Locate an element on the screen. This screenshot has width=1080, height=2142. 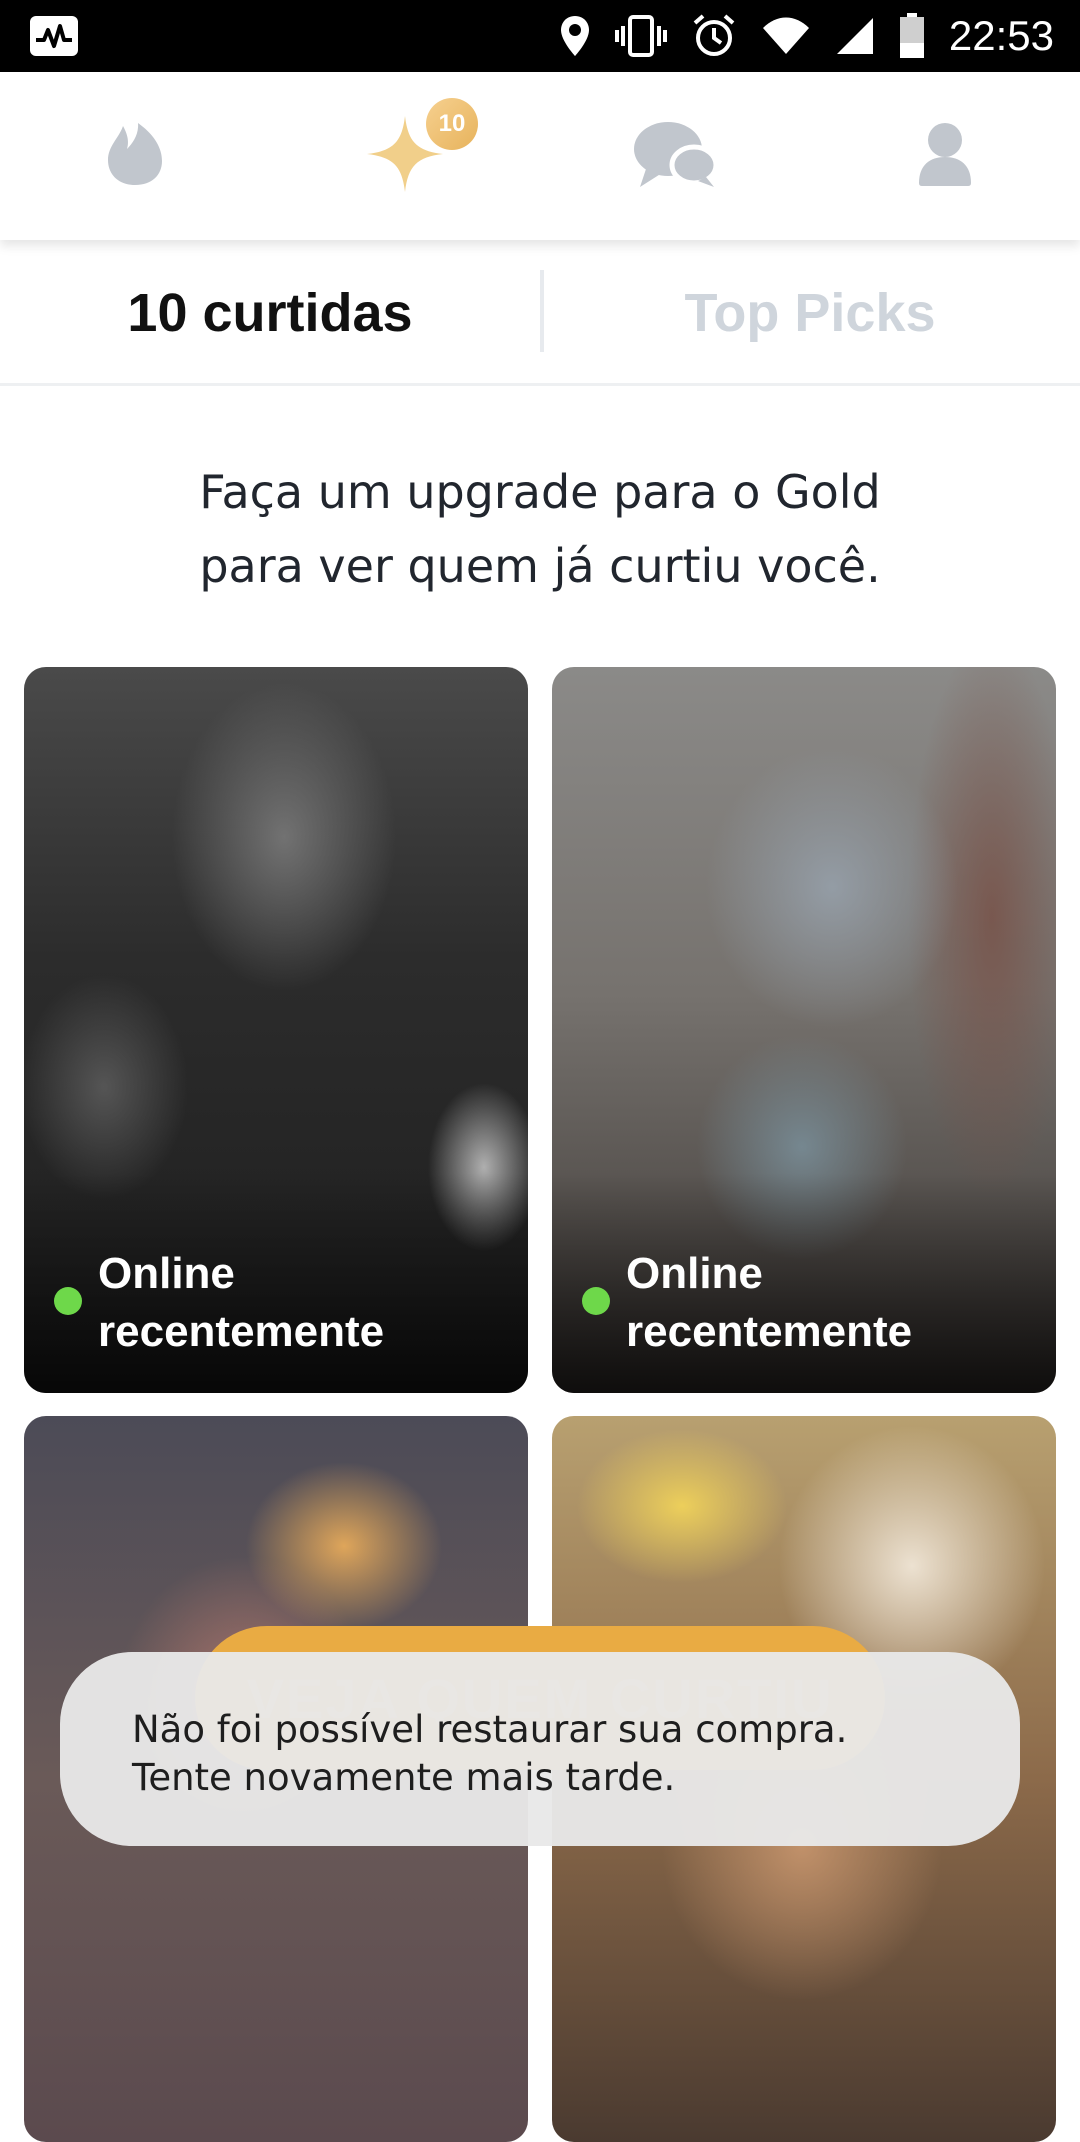
nav-item-likes: 10 is located at coordinates (405, 156).